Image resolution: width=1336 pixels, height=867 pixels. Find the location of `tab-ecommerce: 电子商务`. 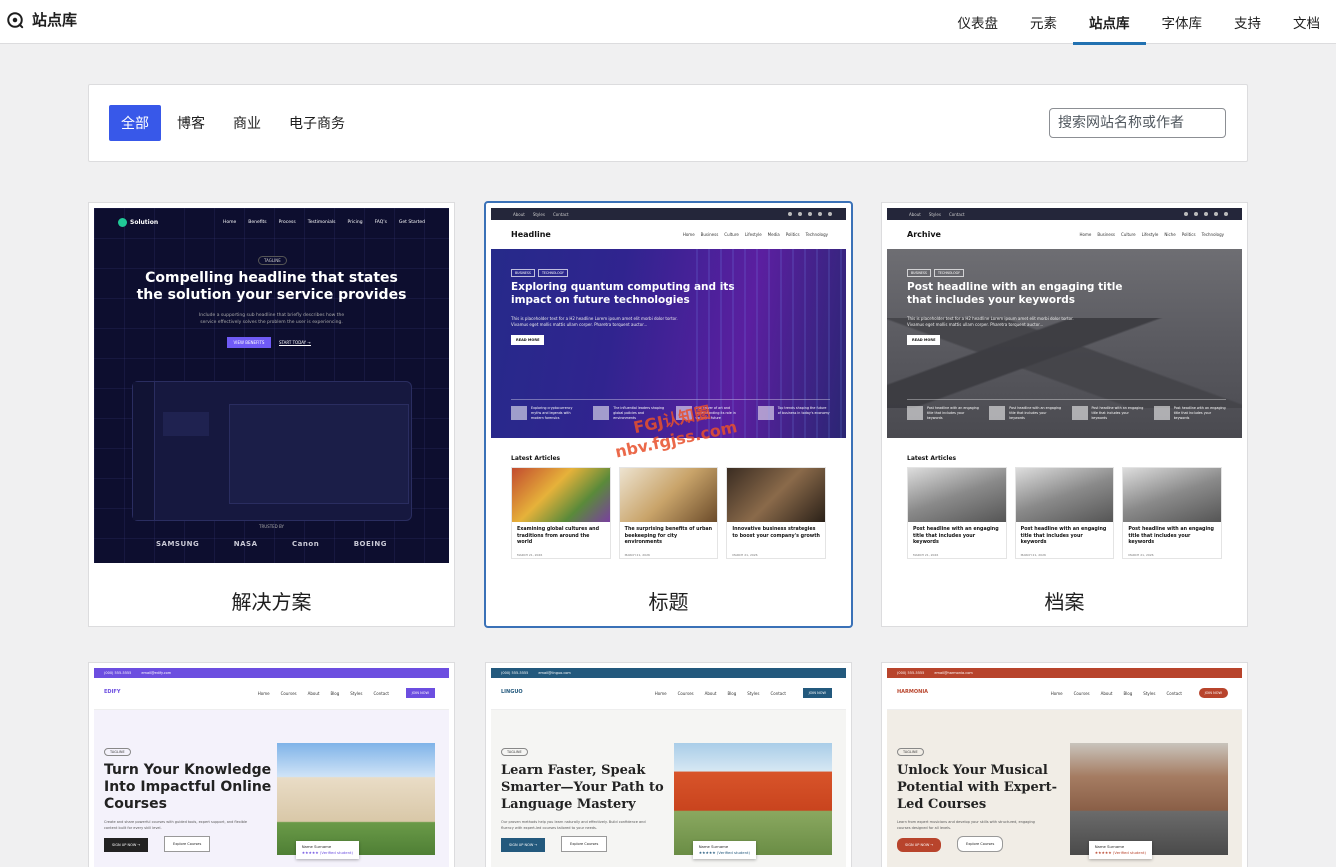

tab-ecommerce: 电子商务 is located at coordinates (317, 123).